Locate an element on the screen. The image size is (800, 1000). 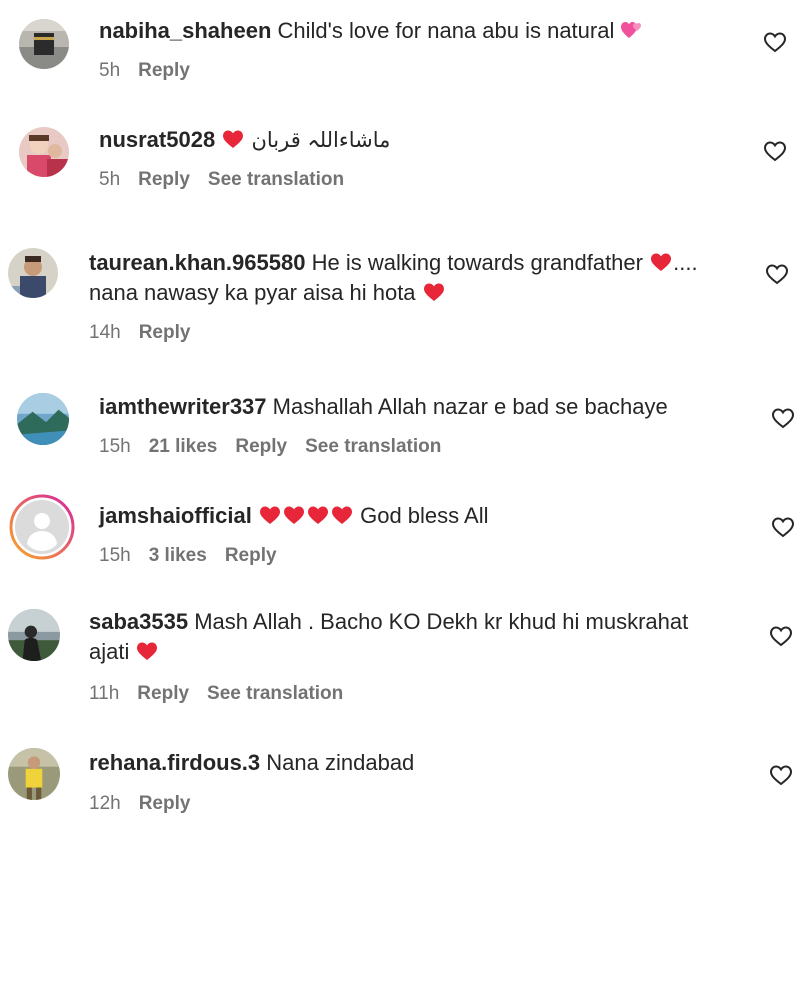
comment-meta: 14h Reply is located at coordinates (148, 333).